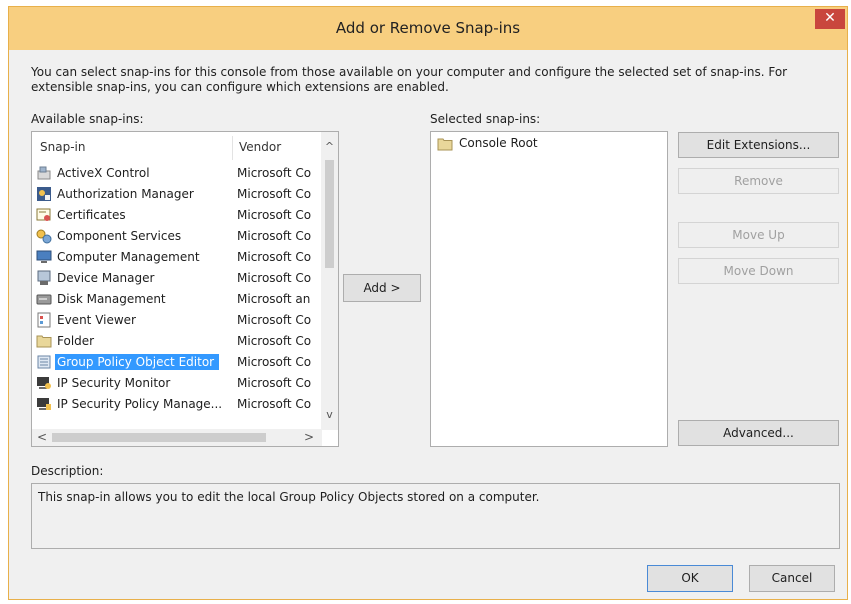  What do you see at coordinates (260, 147) in the screenshot?
I see `column-header-vendor: Vendor` at bounding box center [260, 147].